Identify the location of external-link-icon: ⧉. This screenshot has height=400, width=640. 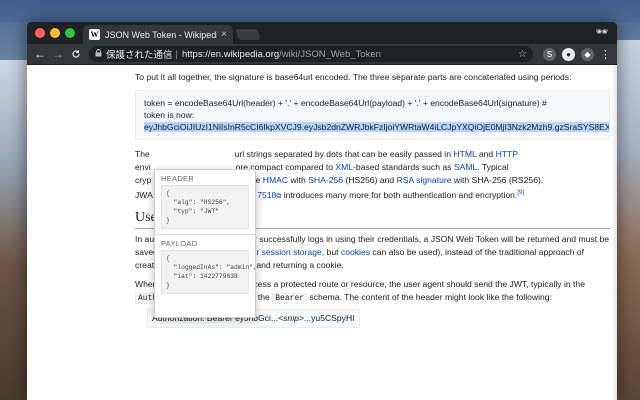
(279, 196).